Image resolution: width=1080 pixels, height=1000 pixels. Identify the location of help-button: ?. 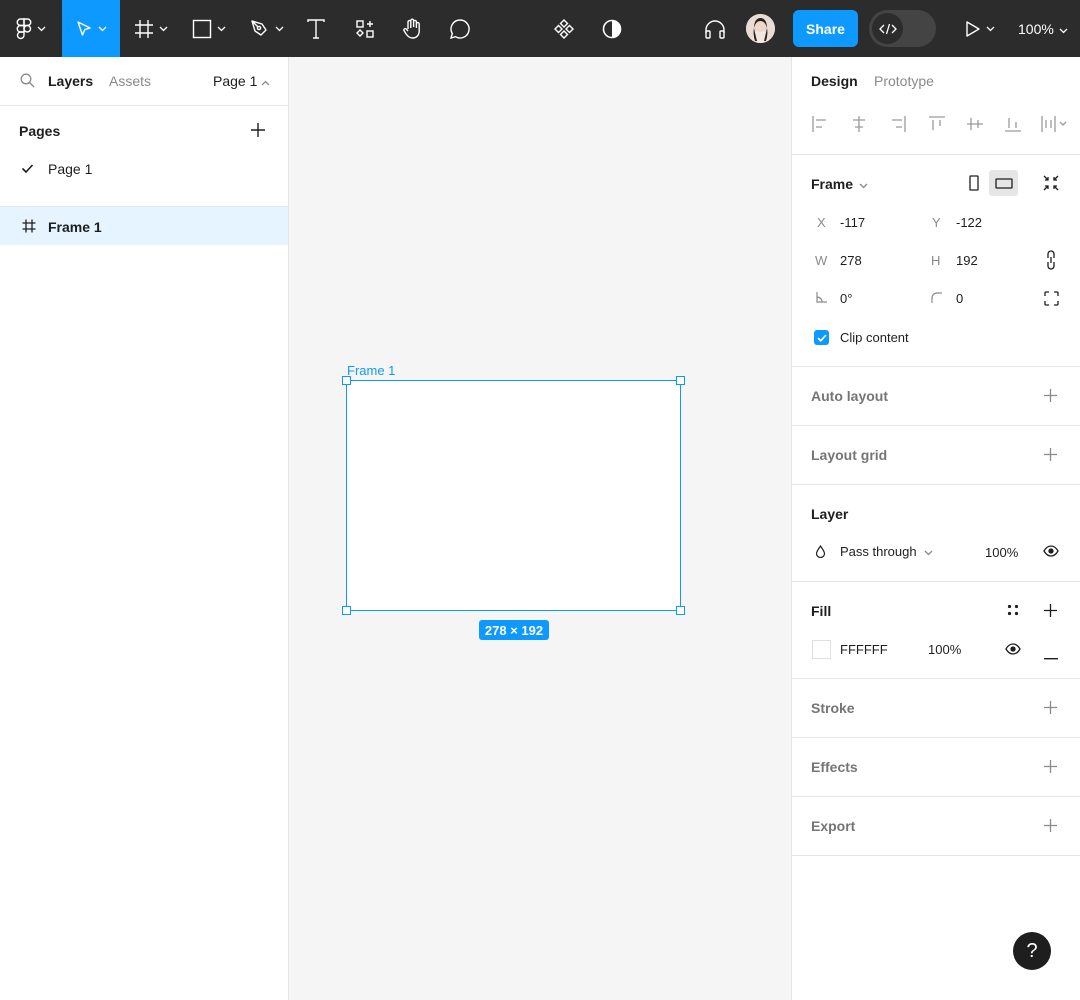
(1032, 951).